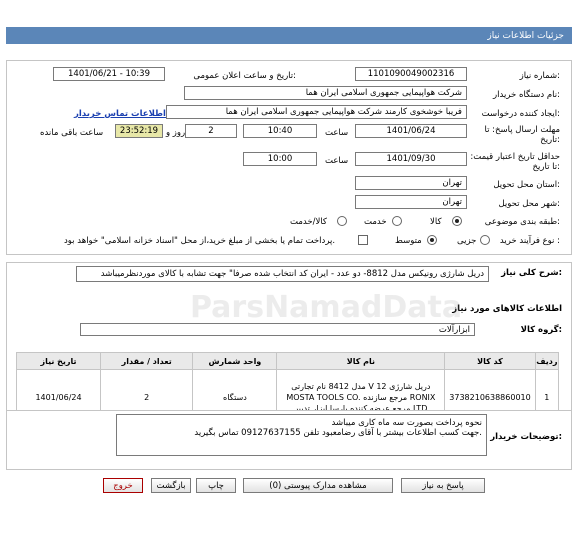 The image size is (576, 557). What do you see at coordinates (109, 74) in the screenshot?
I see `announce-field: 1401/06/21 - 10:39` at bounding box center [109, 74].